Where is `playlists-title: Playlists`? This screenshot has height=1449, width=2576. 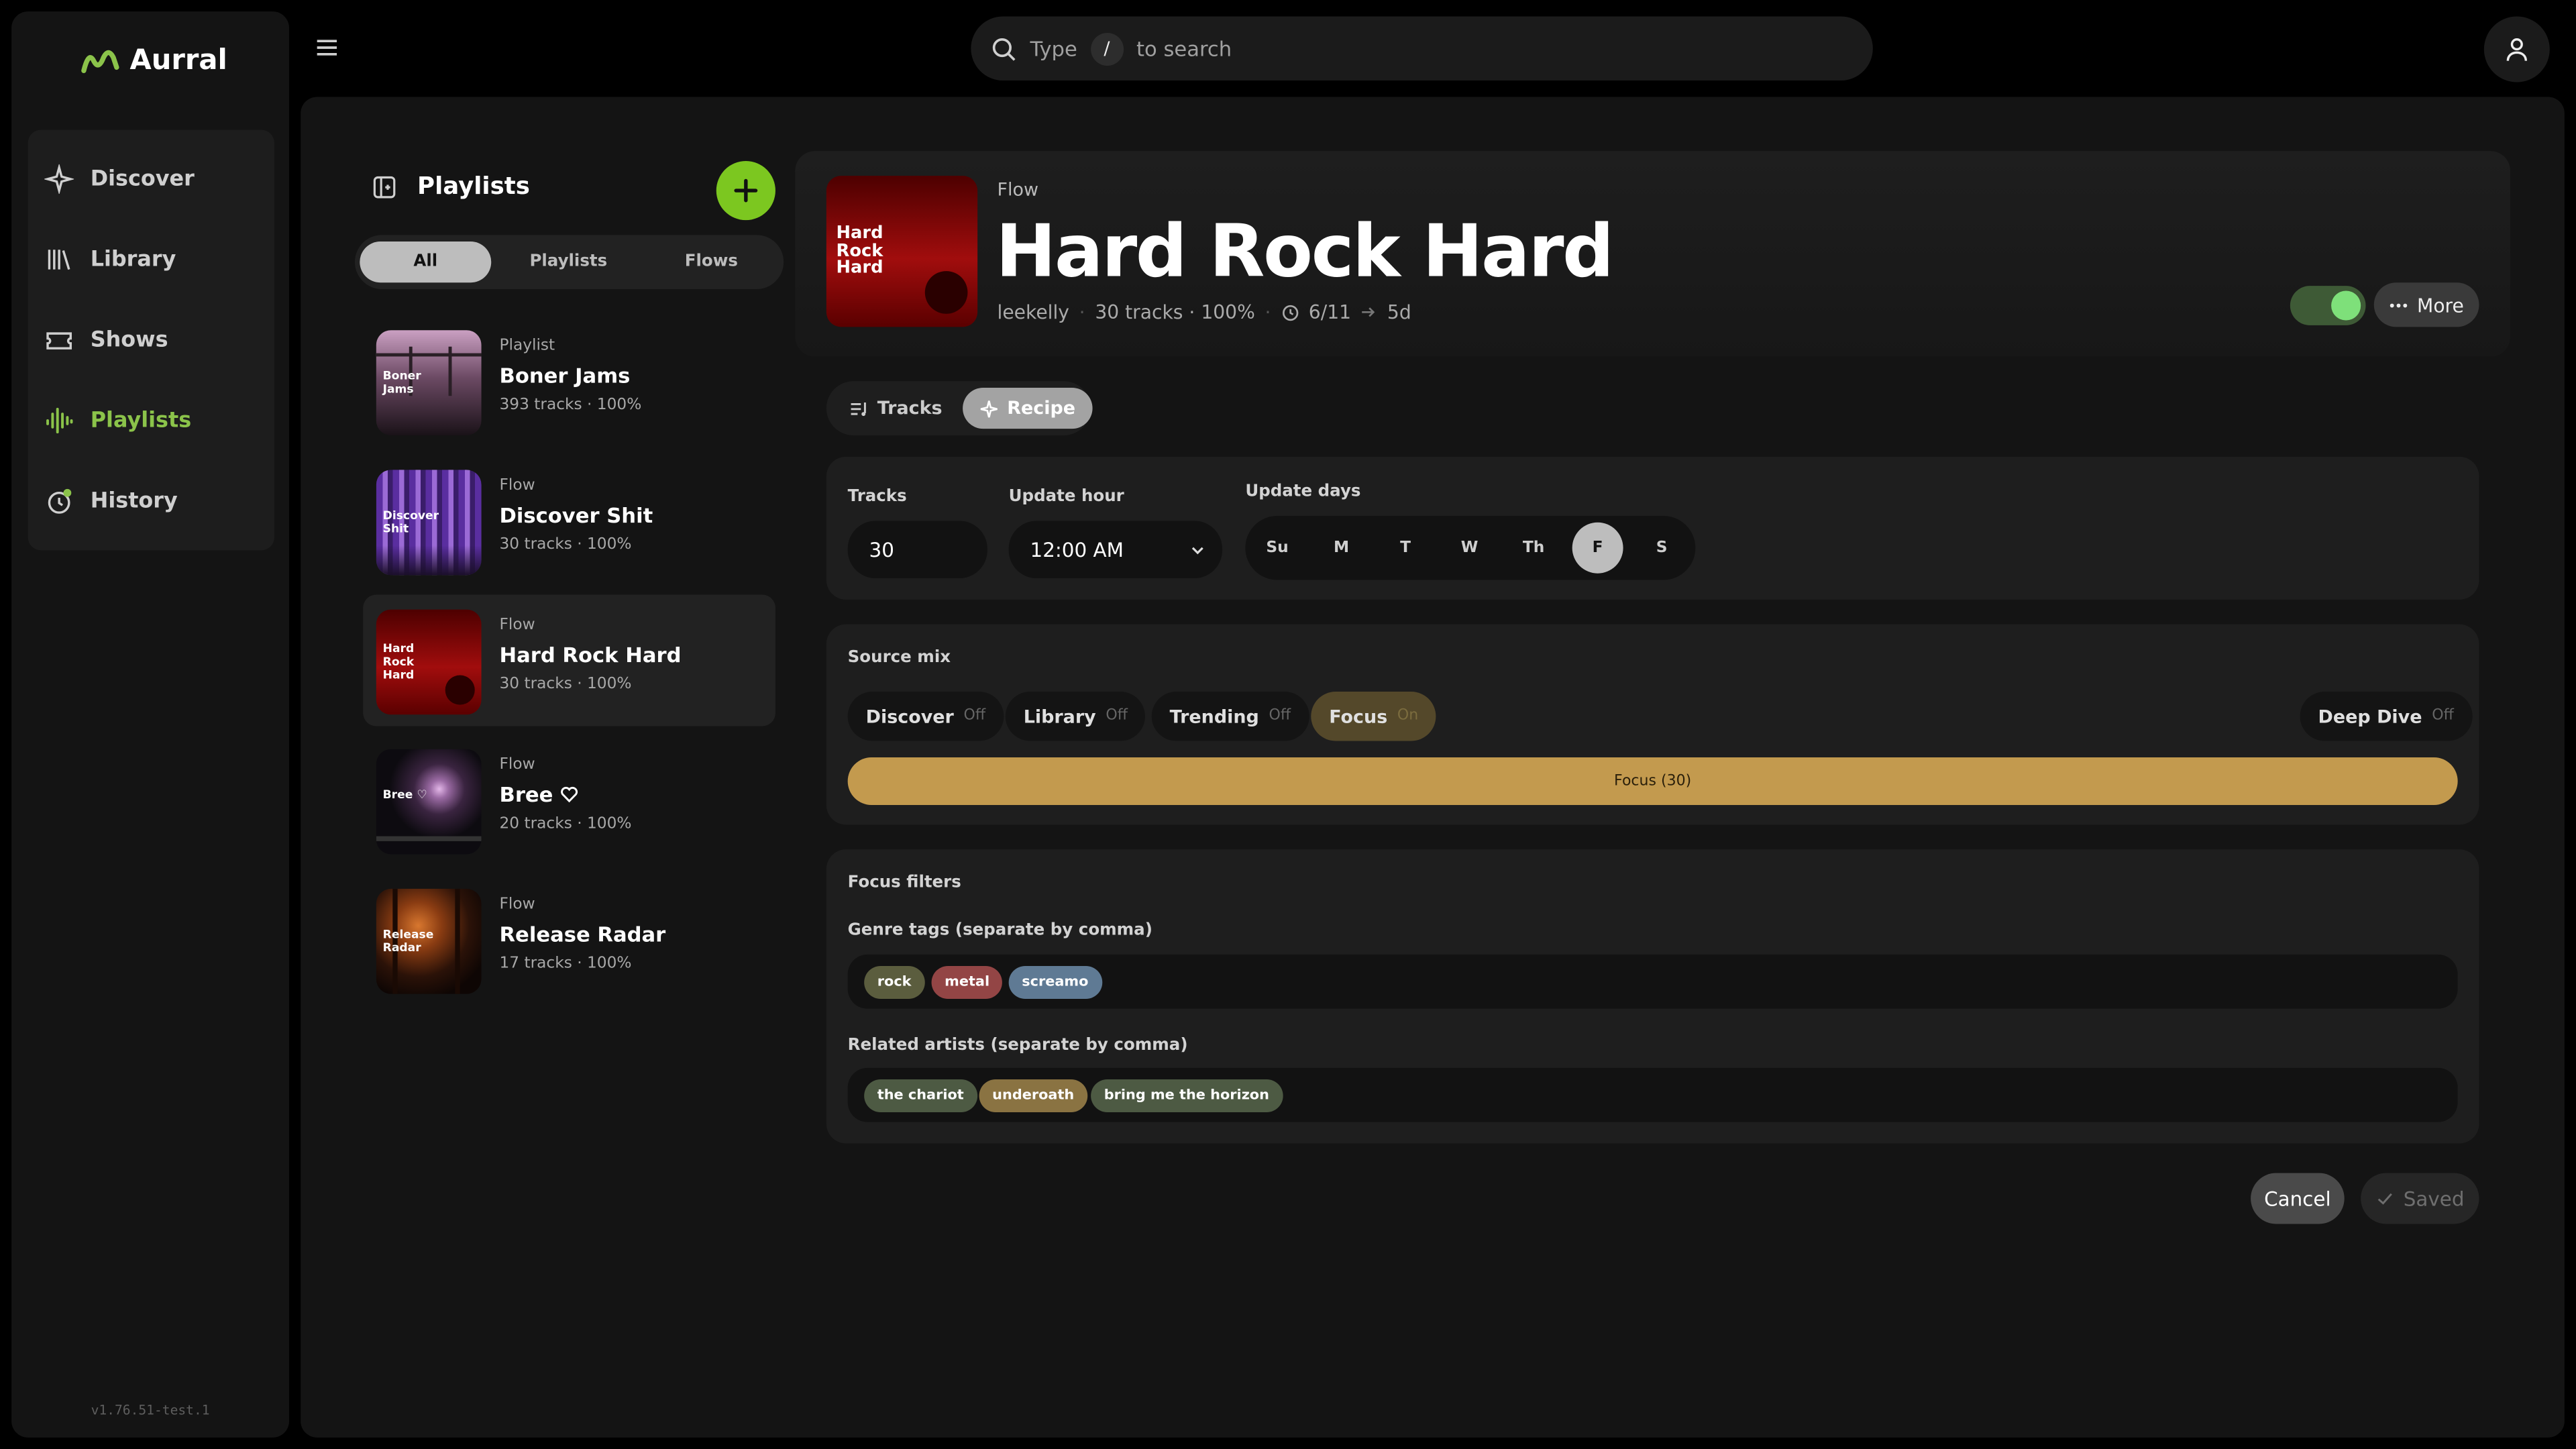 playlists-title: Playlists is located at coordinates (473, 187).